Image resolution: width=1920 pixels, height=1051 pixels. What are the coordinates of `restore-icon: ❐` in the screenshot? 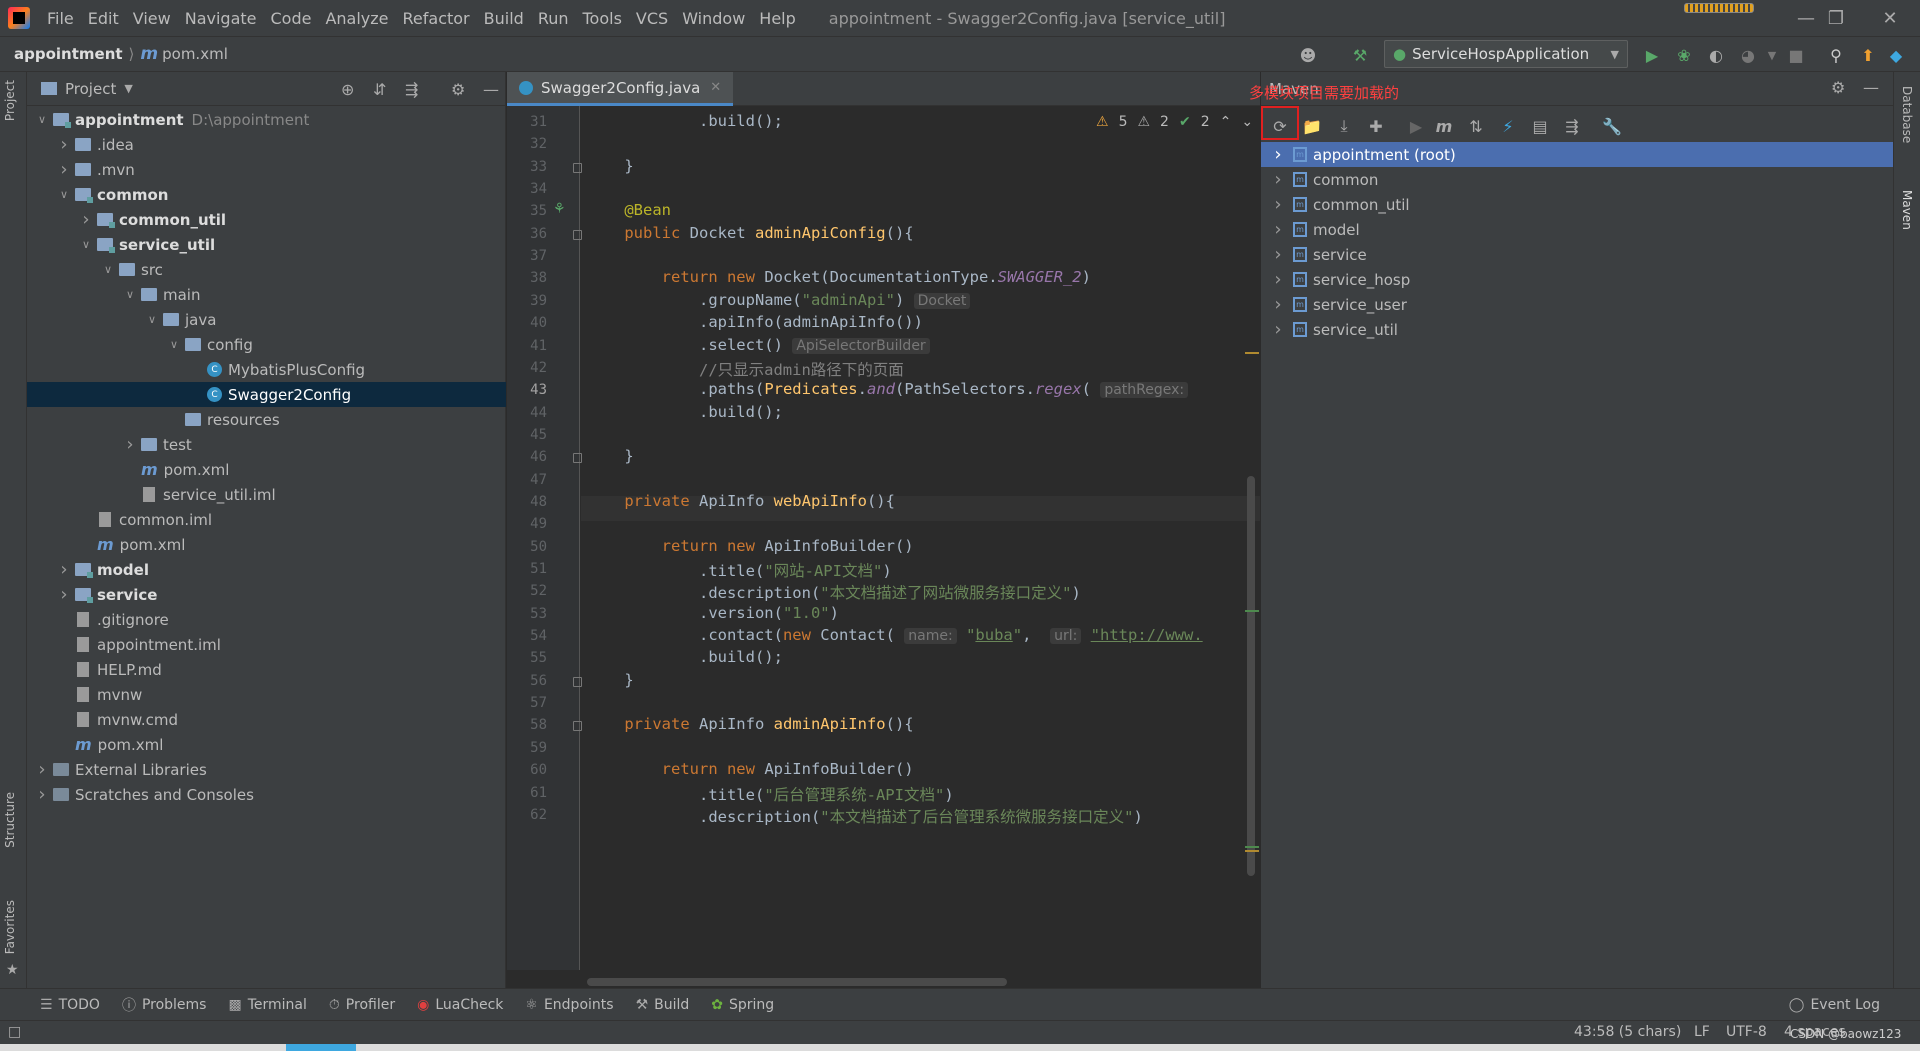 It's located at (1836, 18).